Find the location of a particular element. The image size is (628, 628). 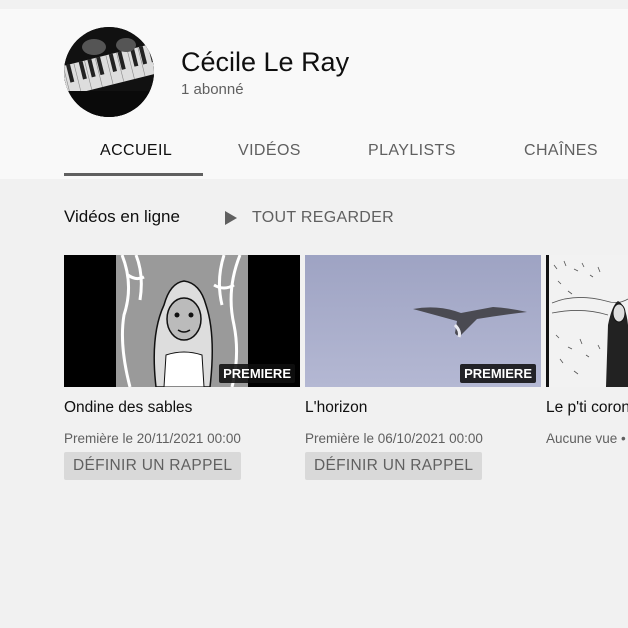

tab-videos: VIDÉOS is located at coordinates (269, 151).